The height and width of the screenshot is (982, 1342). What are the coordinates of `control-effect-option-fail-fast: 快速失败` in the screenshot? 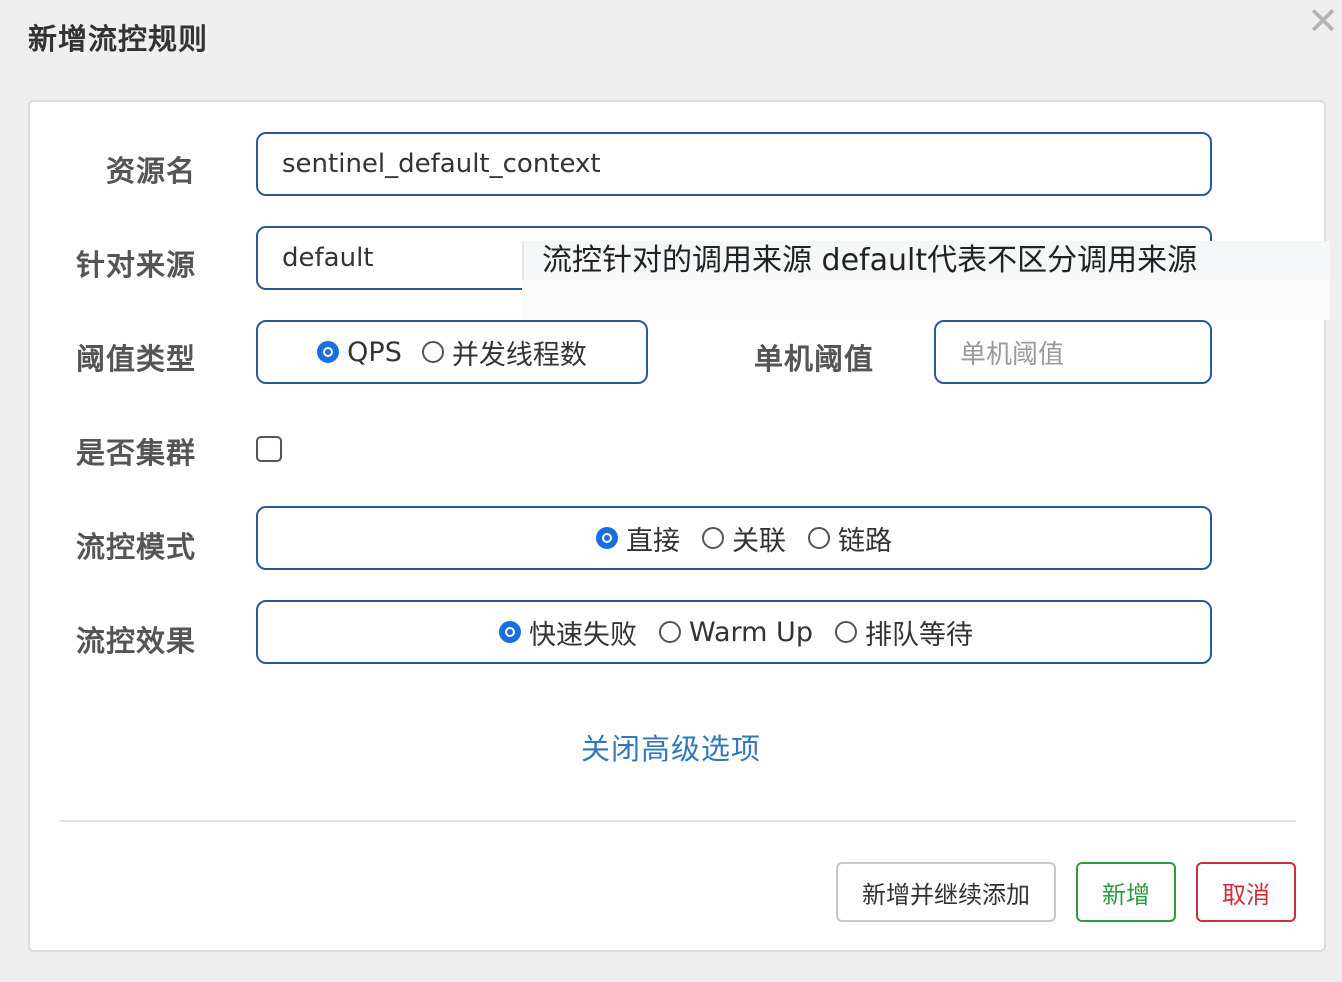 It's located at (568, 632).